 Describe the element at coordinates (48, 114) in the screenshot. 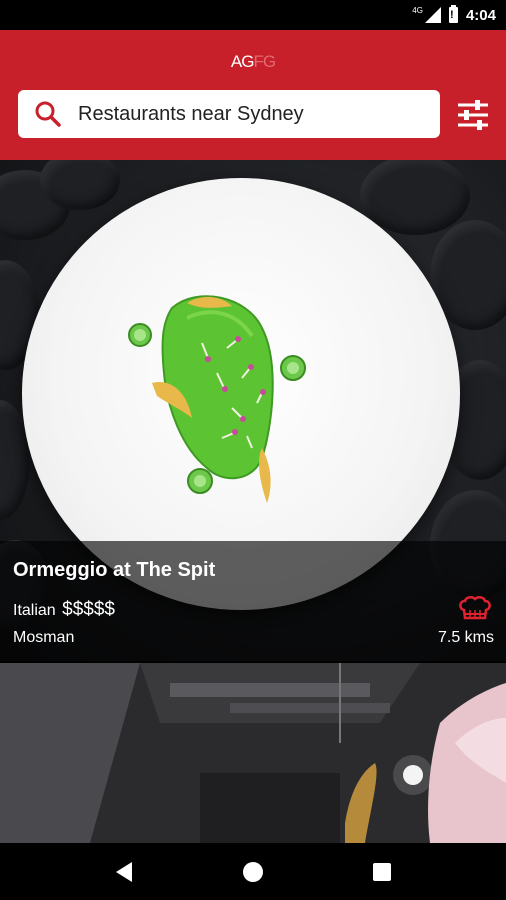

I see `search-icon` at that location.